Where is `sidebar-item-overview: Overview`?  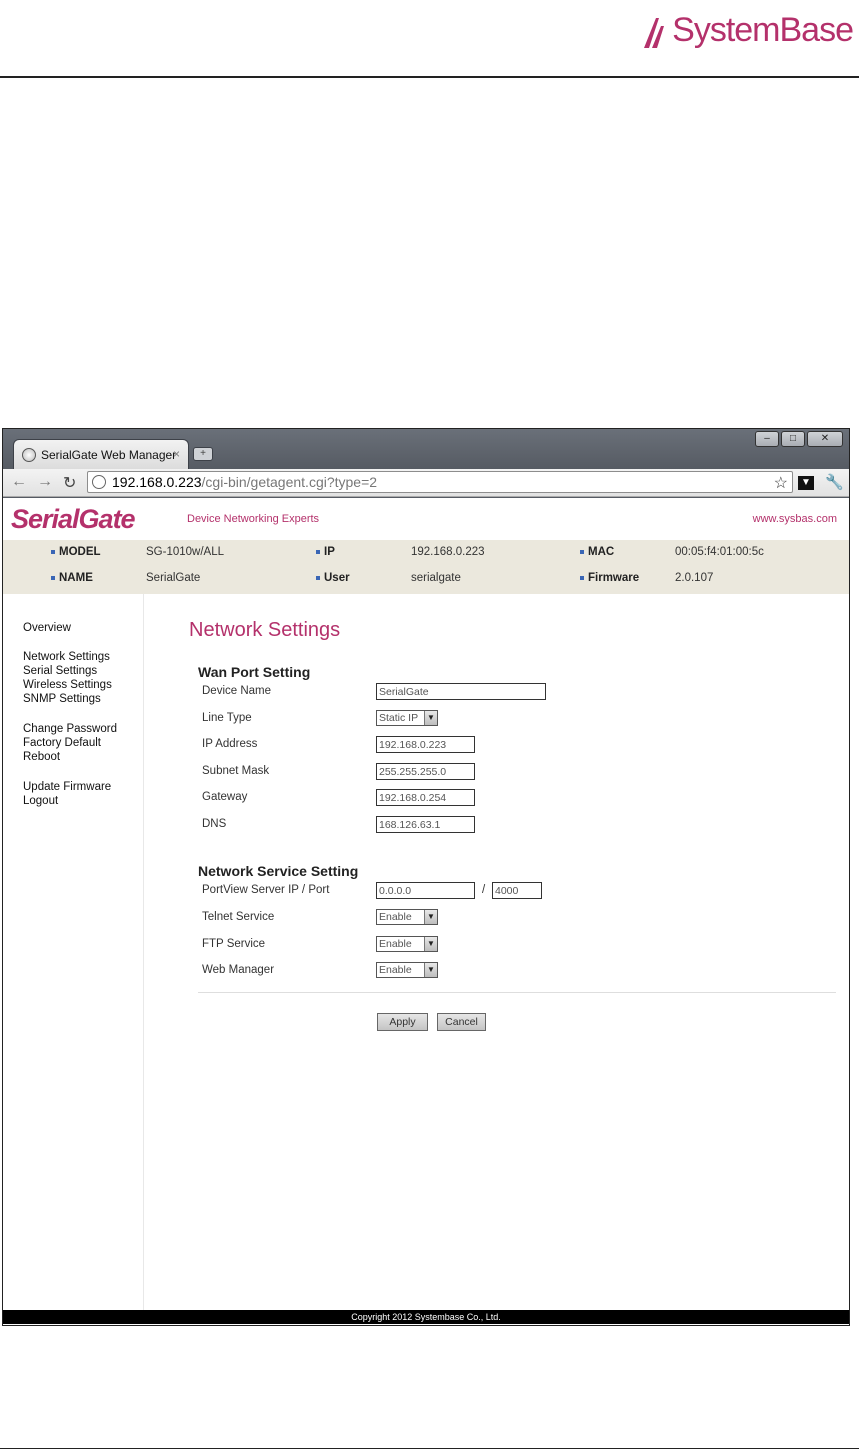 sidebar-item-overview: Overview is located at coordinates (47, 628).